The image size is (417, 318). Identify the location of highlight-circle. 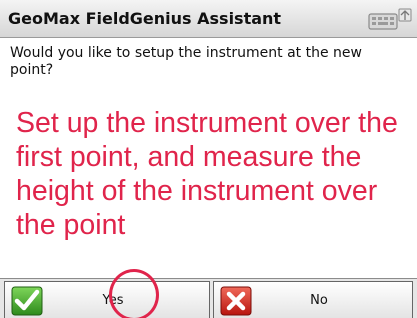
(134, 293).